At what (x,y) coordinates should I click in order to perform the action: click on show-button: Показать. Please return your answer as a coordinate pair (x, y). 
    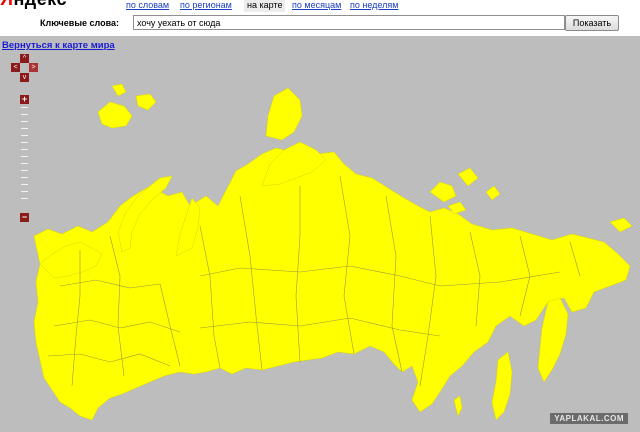
    Looking at the image, I should click on (592, 23).